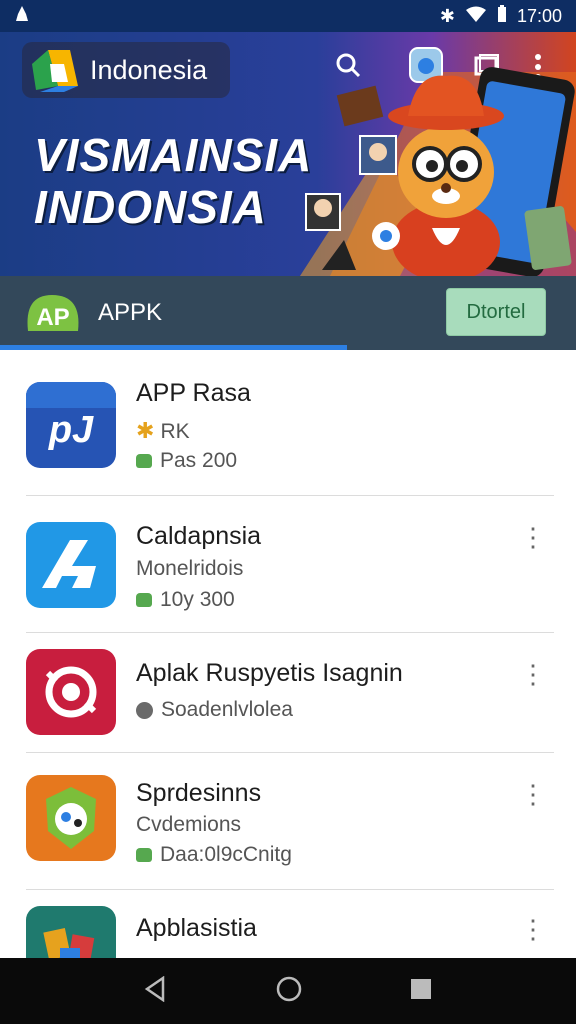 Image resolution: width=576 pixels, height=1024 pixels. Describe the element at coordinates (173, 155) in the screenshot. I see `hero-headline-1: VISMAINSIA` at that location.